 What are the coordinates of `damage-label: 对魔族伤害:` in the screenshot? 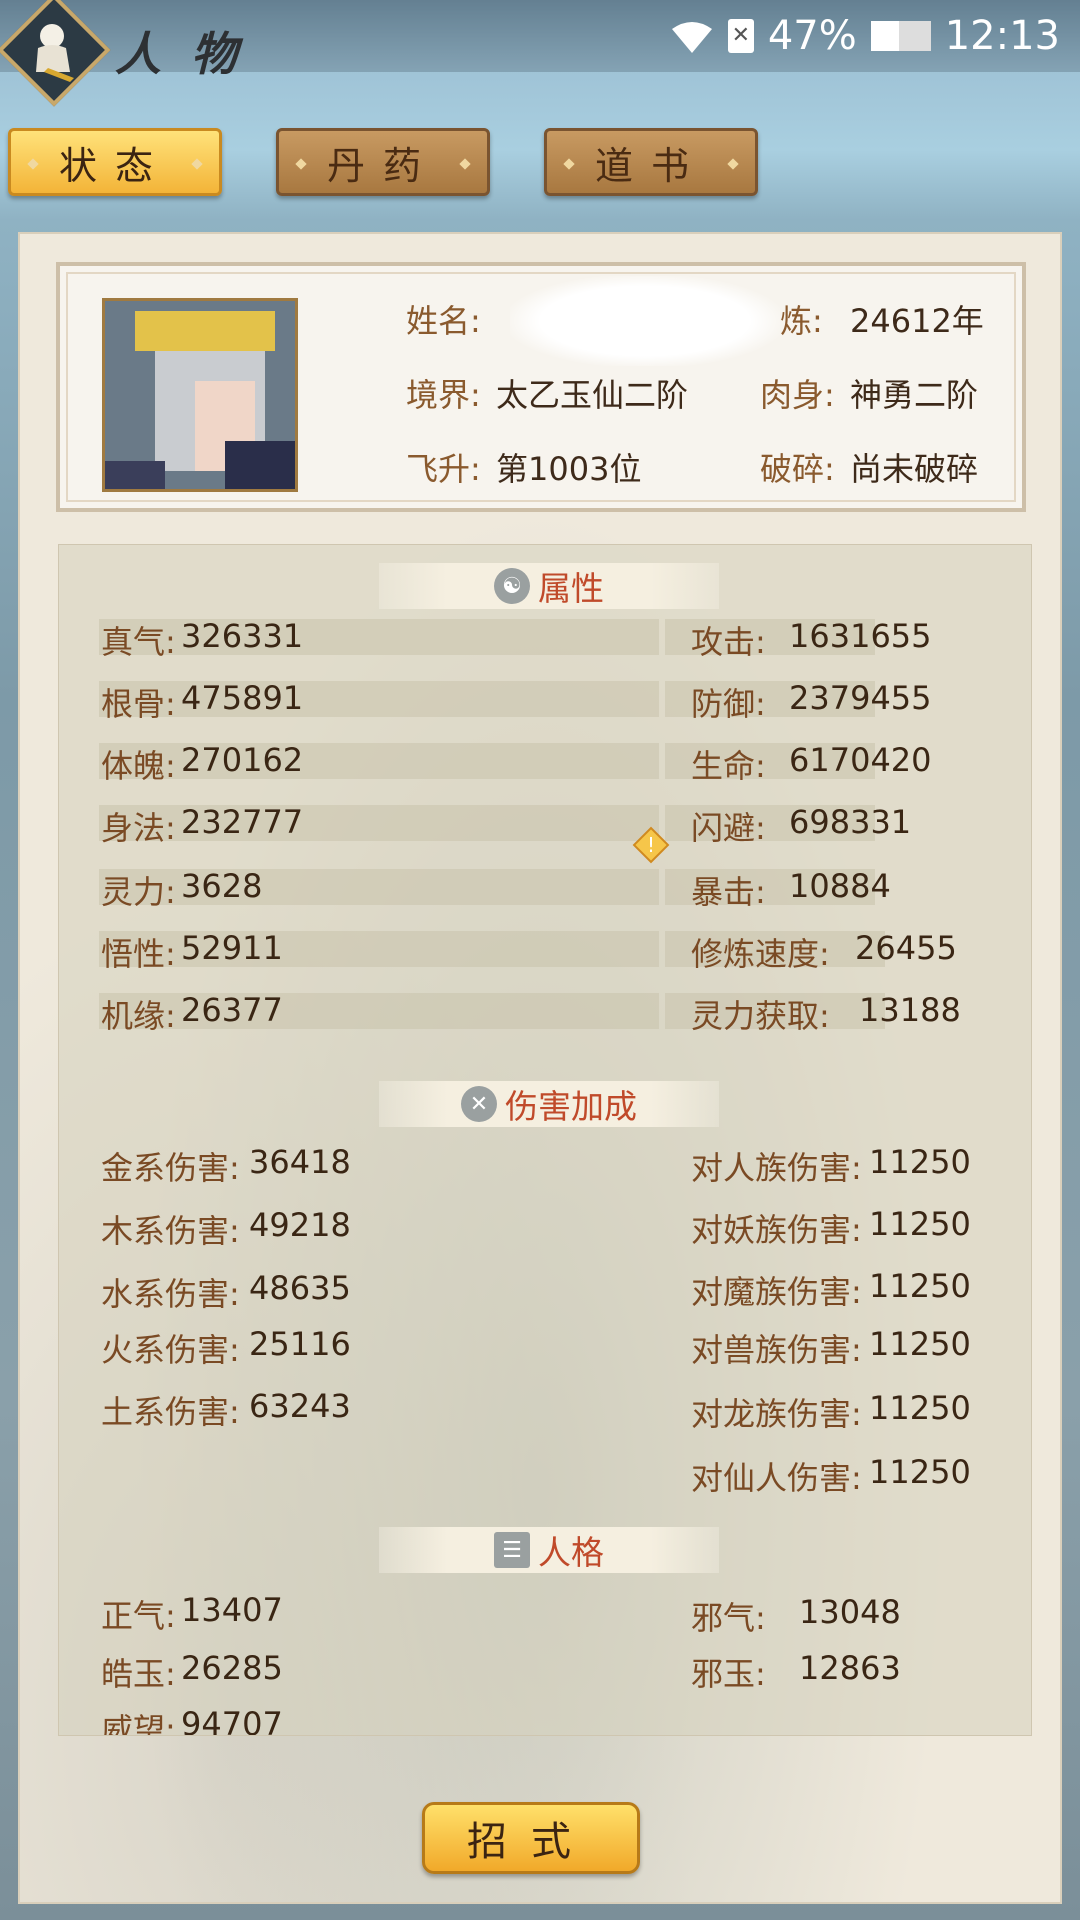 It's located at (776, 1292).